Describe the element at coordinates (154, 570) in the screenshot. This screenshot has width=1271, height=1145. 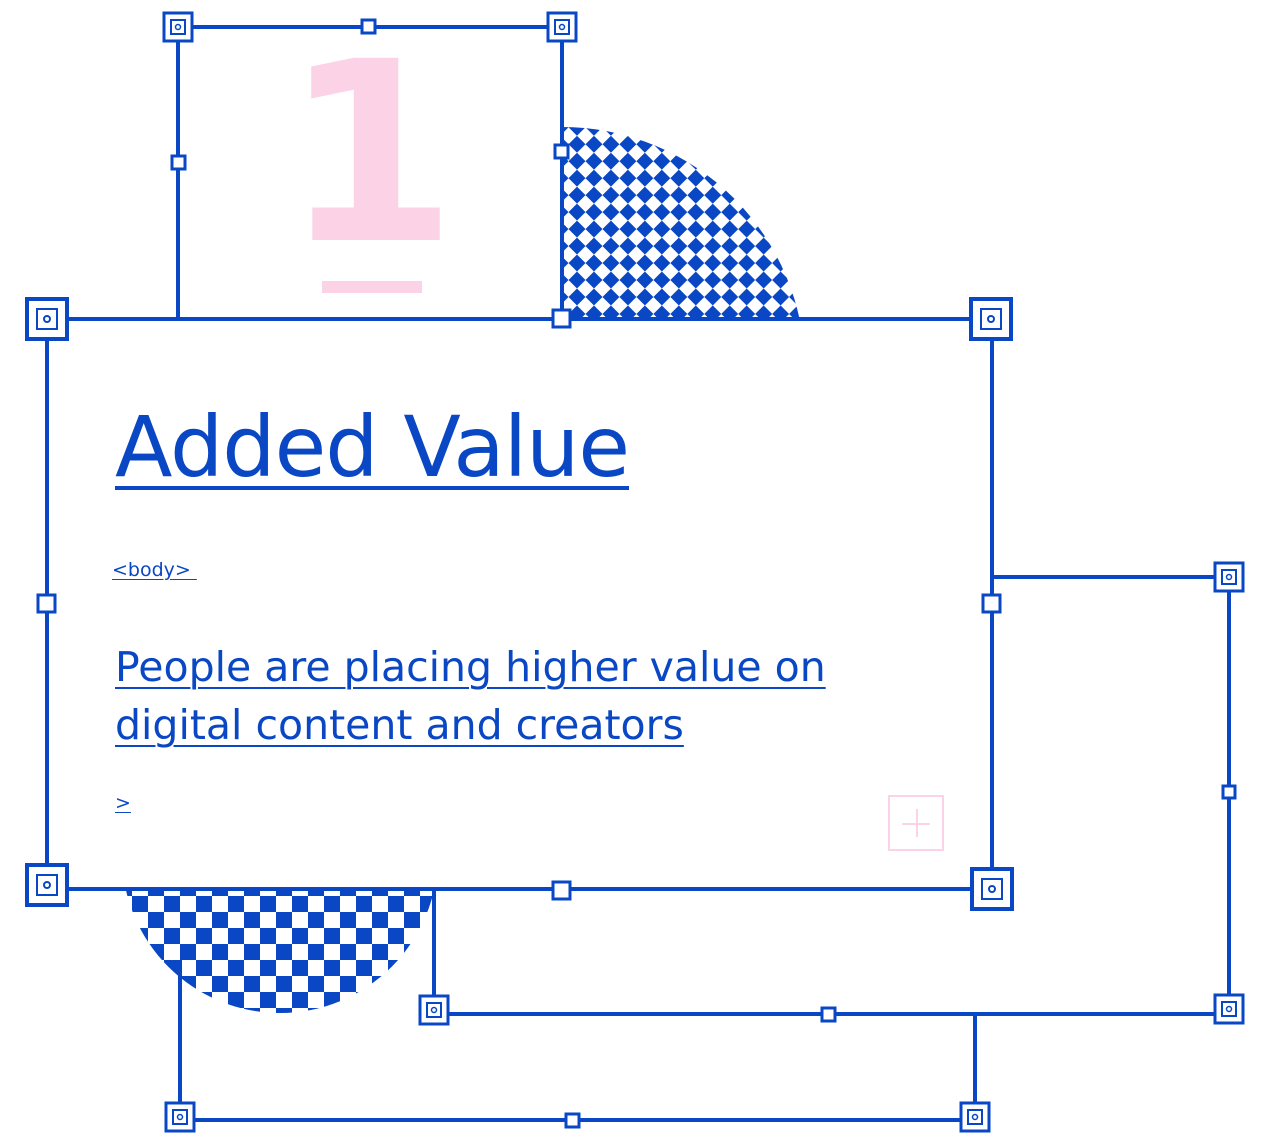
I see `body-open-tag-link: <body>` at that location.